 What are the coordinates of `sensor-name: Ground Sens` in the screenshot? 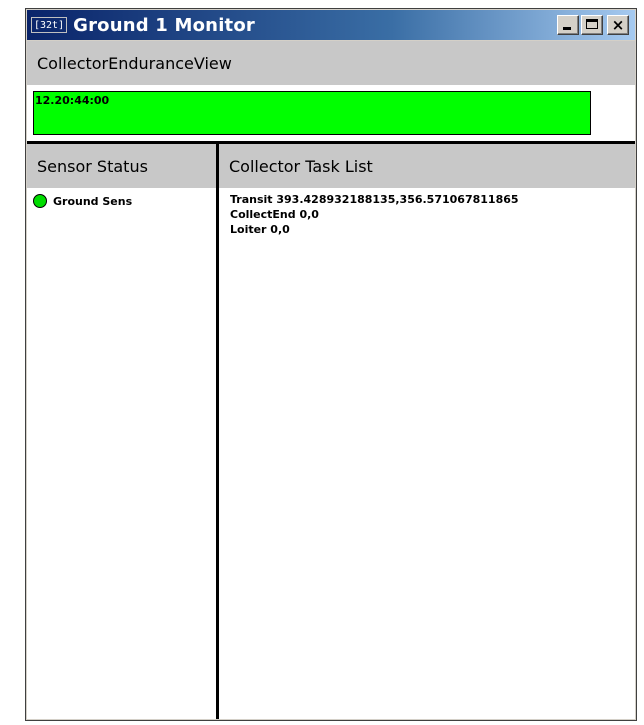 It's located at (93, 201).